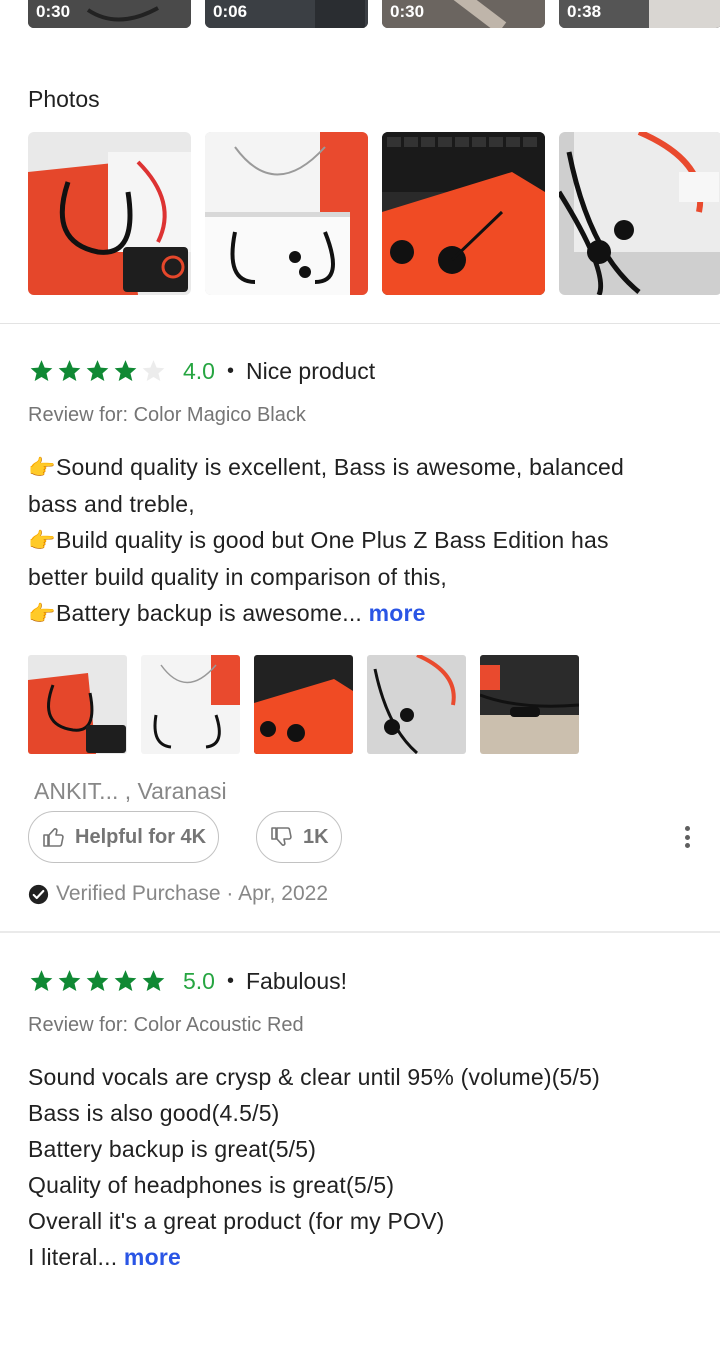  I want to click on rating-value: 4.0, so click(199, 370).